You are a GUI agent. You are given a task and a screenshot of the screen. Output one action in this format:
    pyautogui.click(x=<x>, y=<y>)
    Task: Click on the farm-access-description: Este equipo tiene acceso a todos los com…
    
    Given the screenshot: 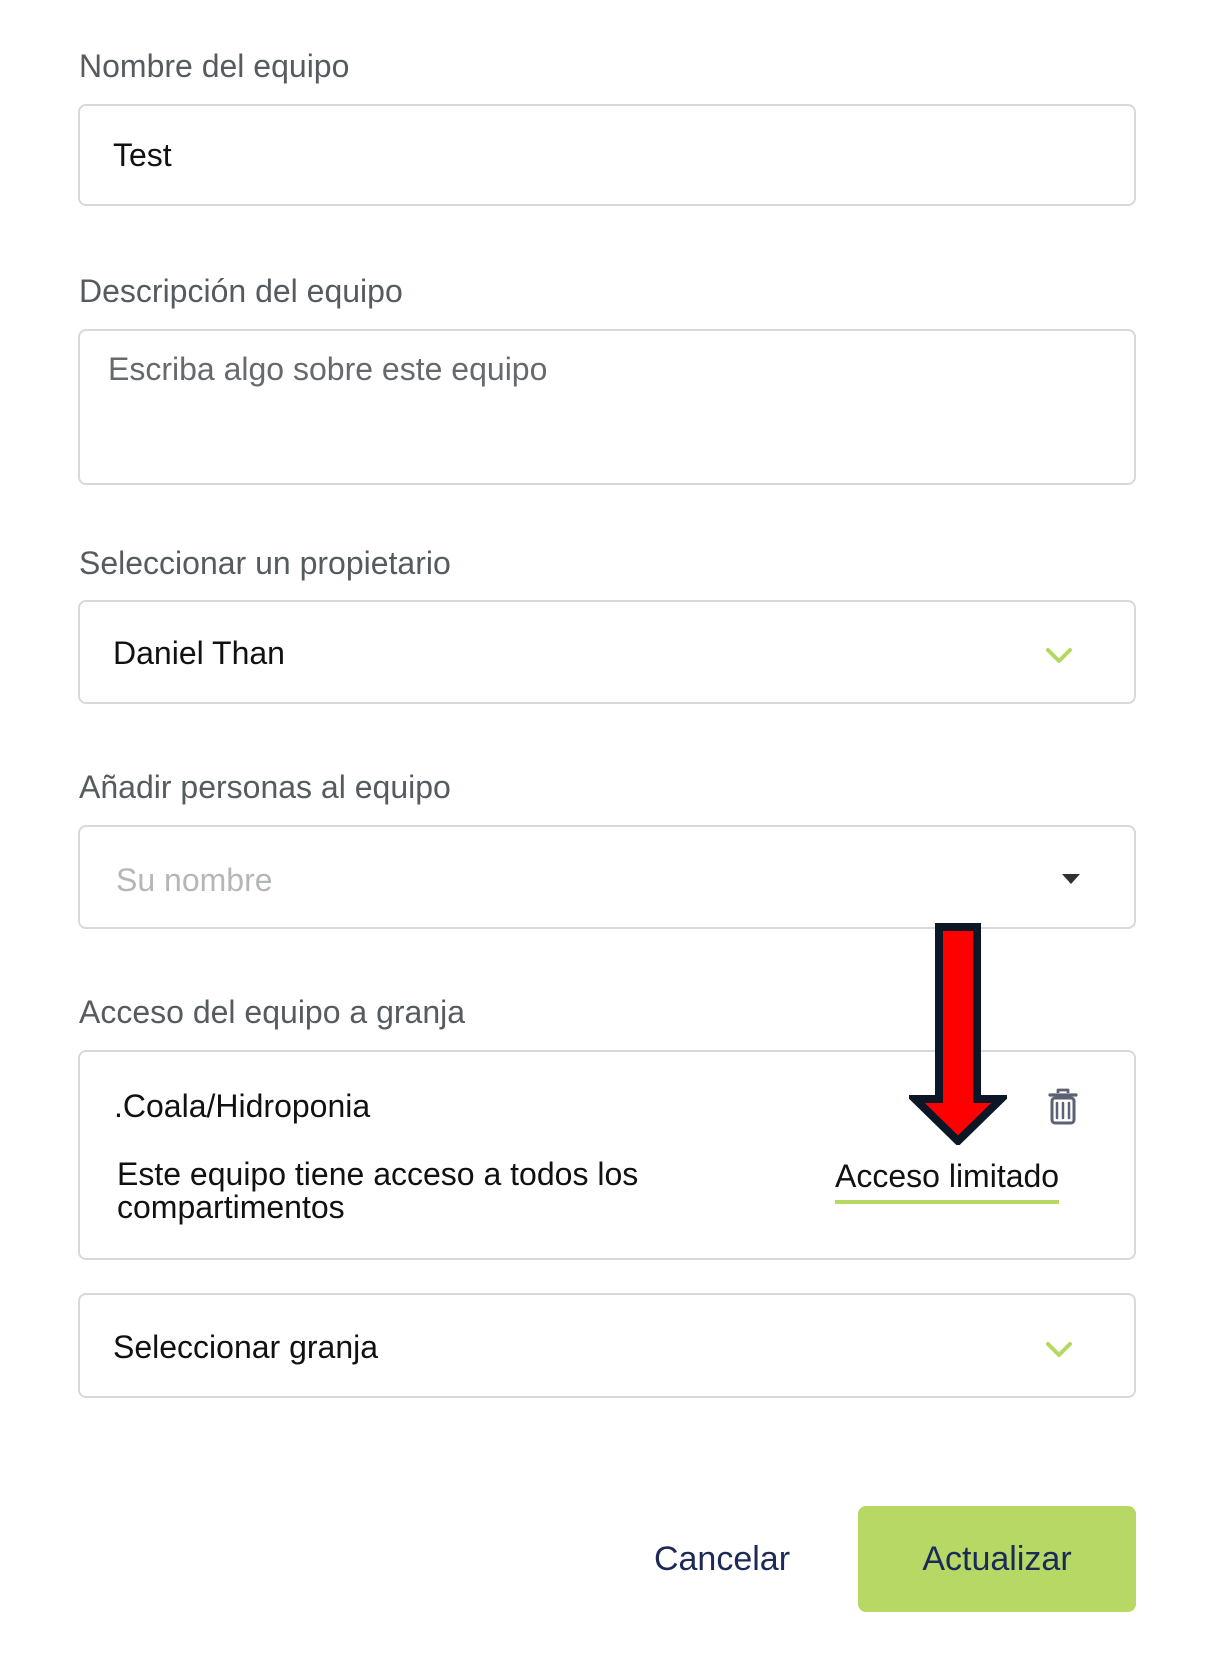 What is the action you would take?
    pyautogui.click(x=378, y=1190)
    